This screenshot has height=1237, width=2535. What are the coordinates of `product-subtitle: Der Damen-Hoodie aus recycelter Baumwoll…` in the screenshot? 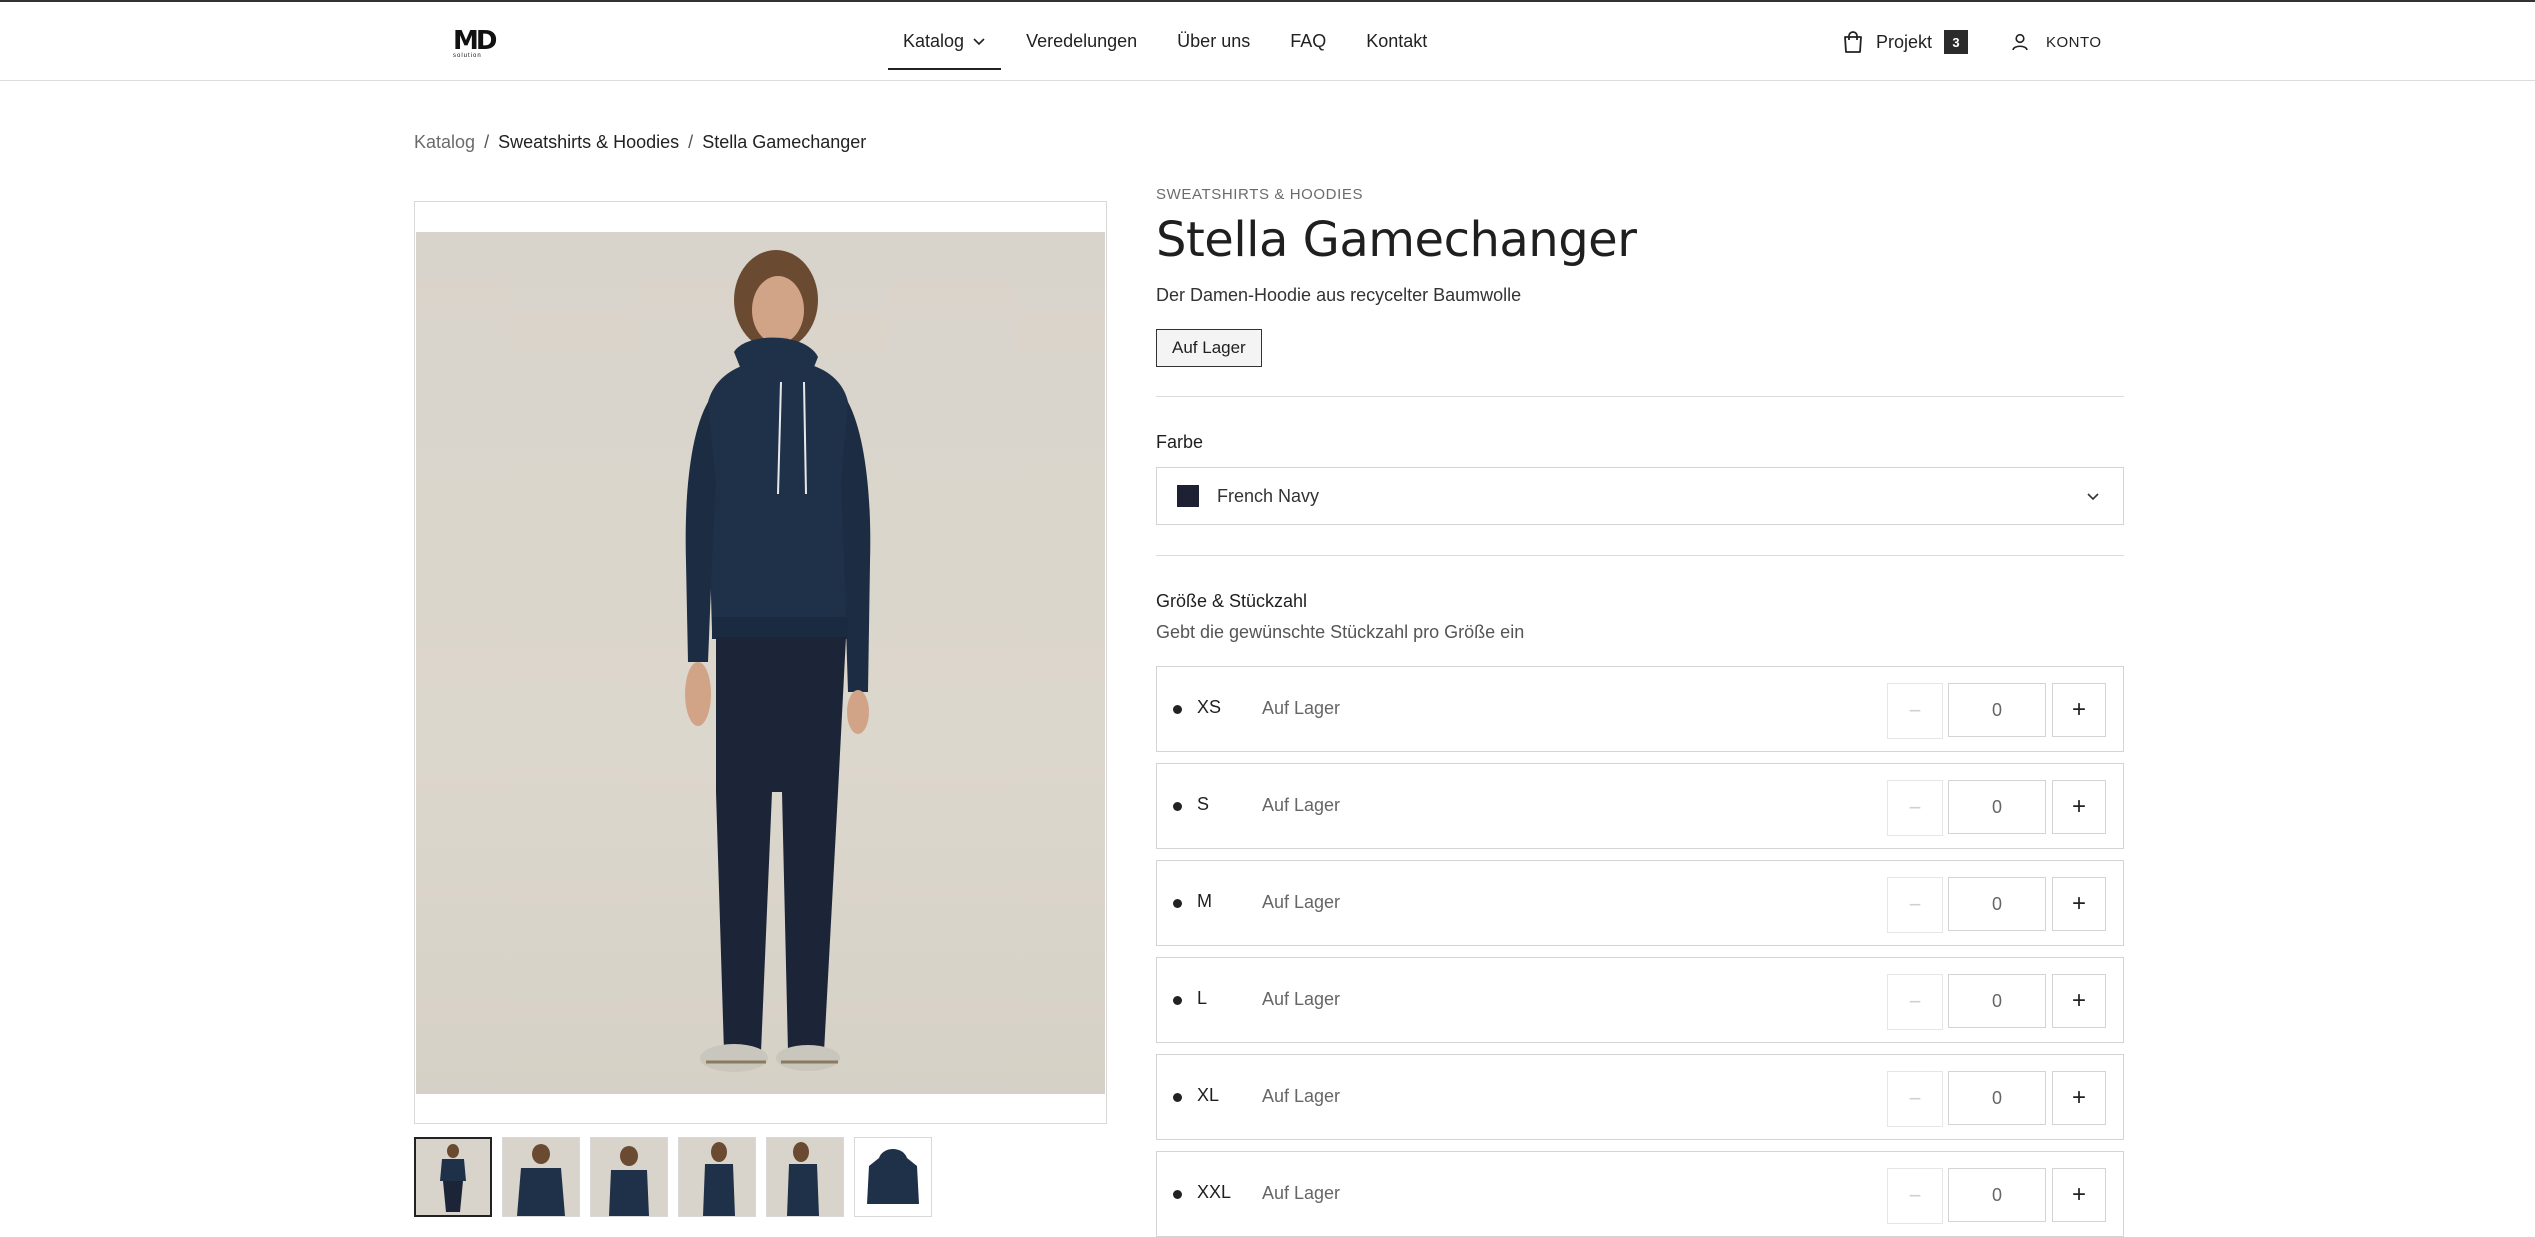 It's located at (1339, 295).